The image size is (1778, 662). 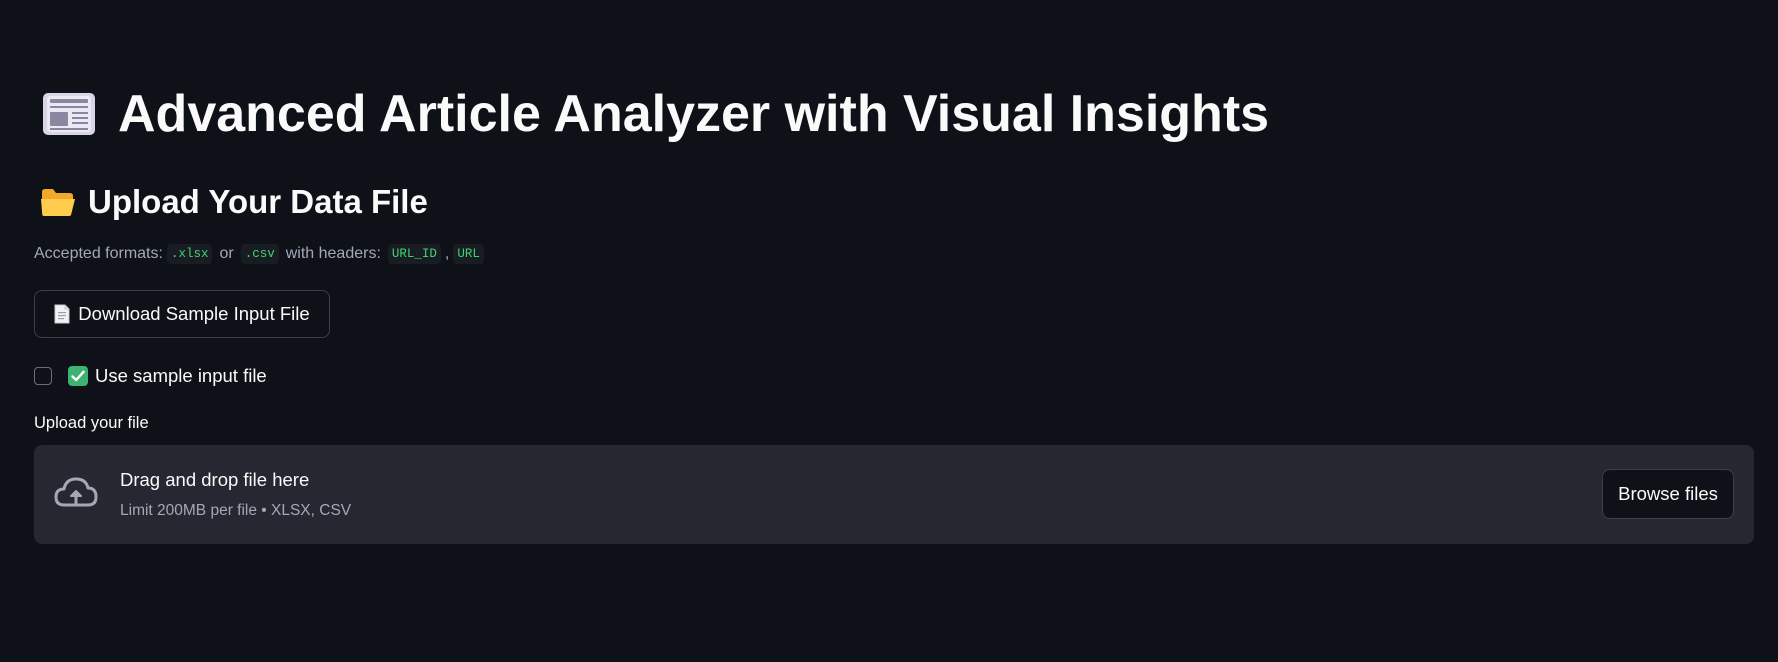 What do you see at coordinates (91, 423) in the screenshot?
I see `upload-file-label: Upload your file` at bounding box center [91, 423].